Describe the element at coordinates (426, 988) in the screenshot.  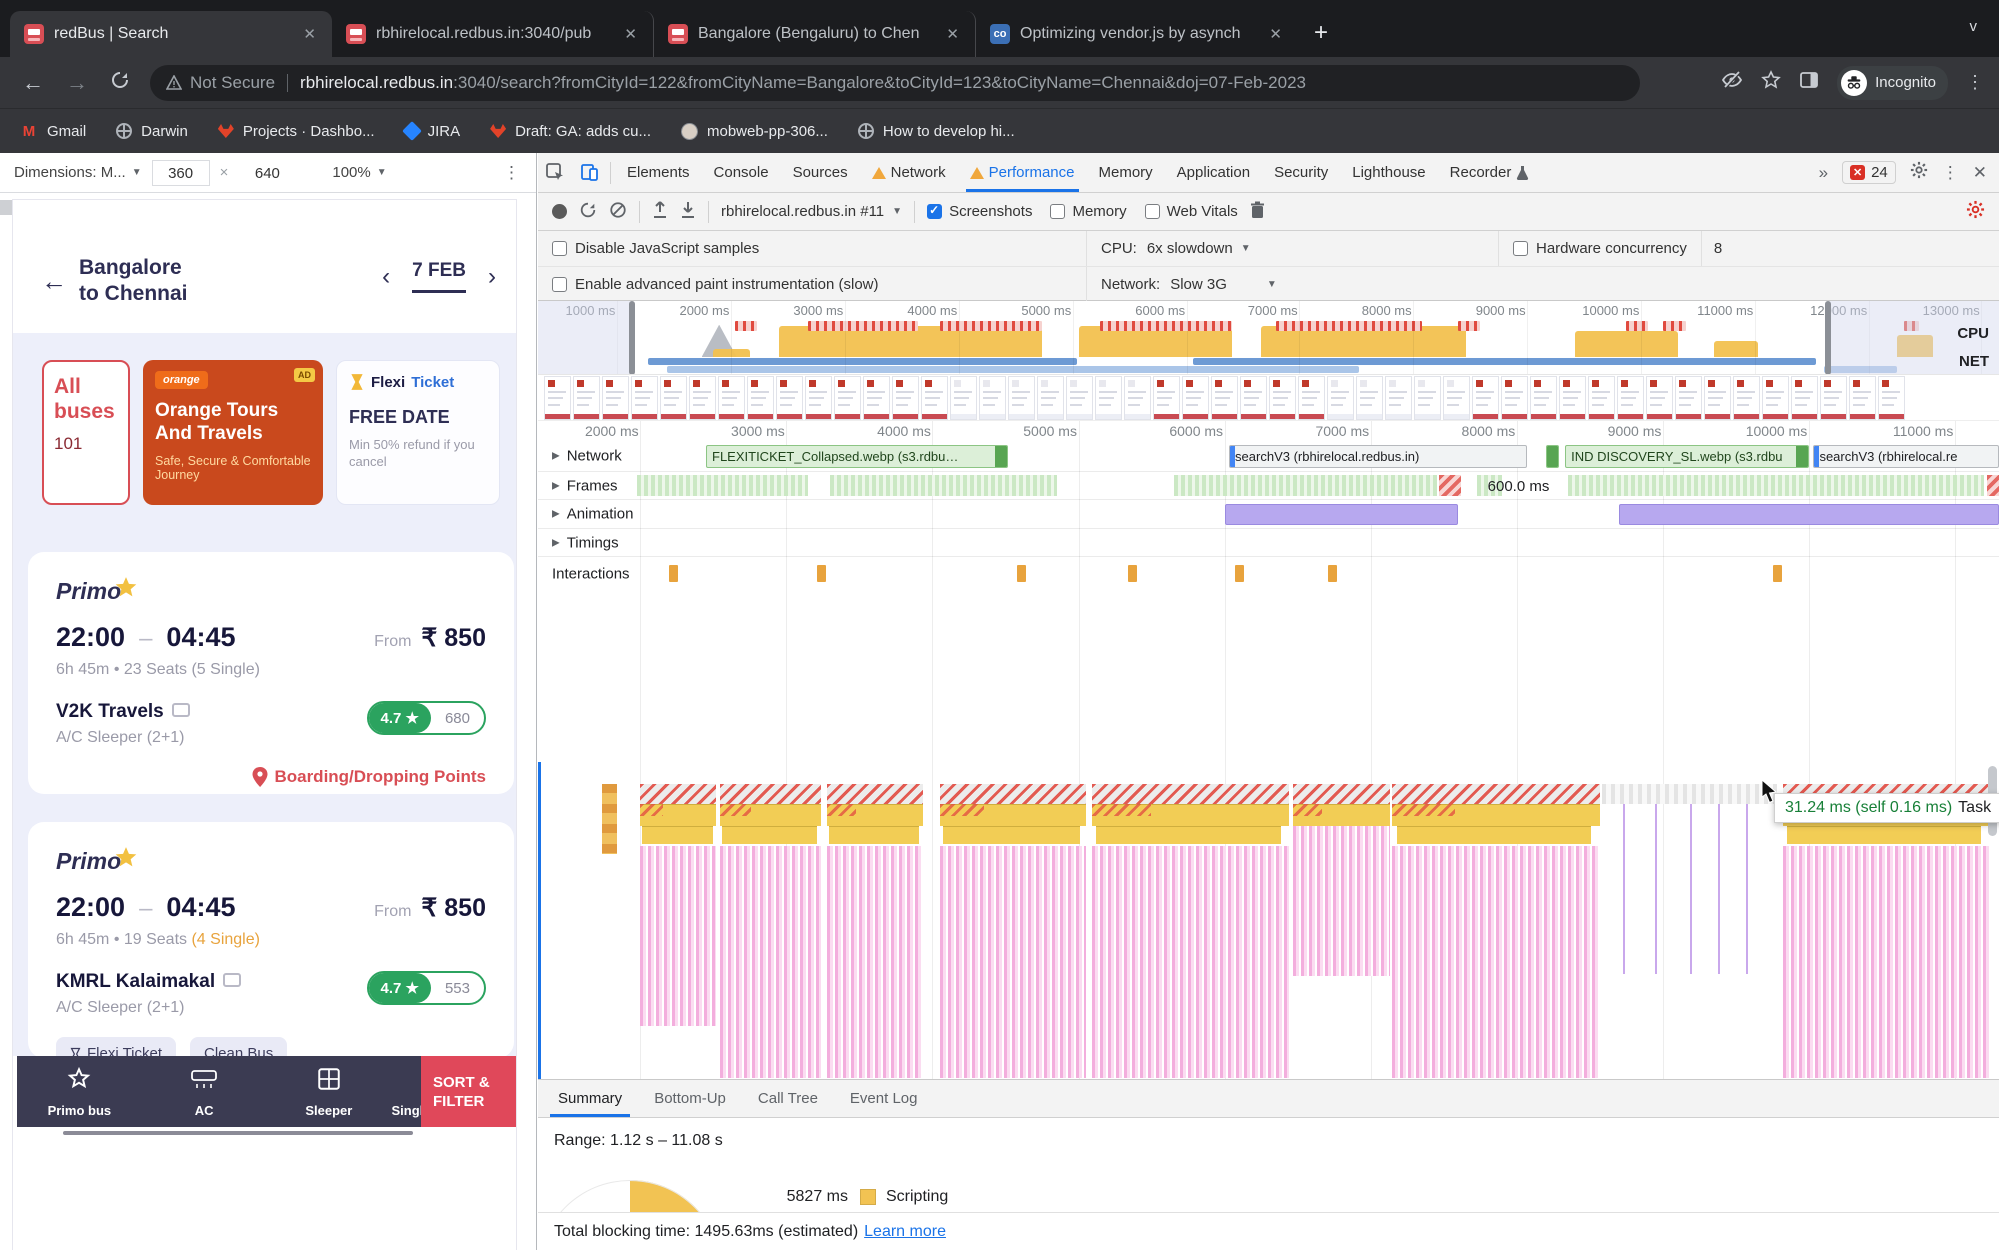
I see `rating-pill: 4.7 ★ 553` at that location.